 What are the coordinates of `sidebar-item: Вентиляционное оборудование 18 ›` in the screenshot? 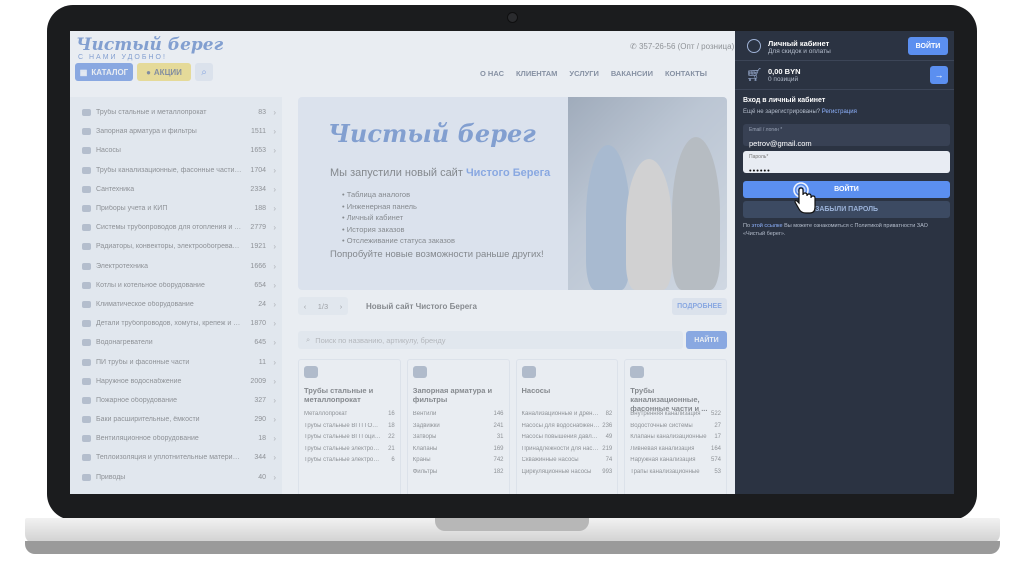 It's located at (179, 438).